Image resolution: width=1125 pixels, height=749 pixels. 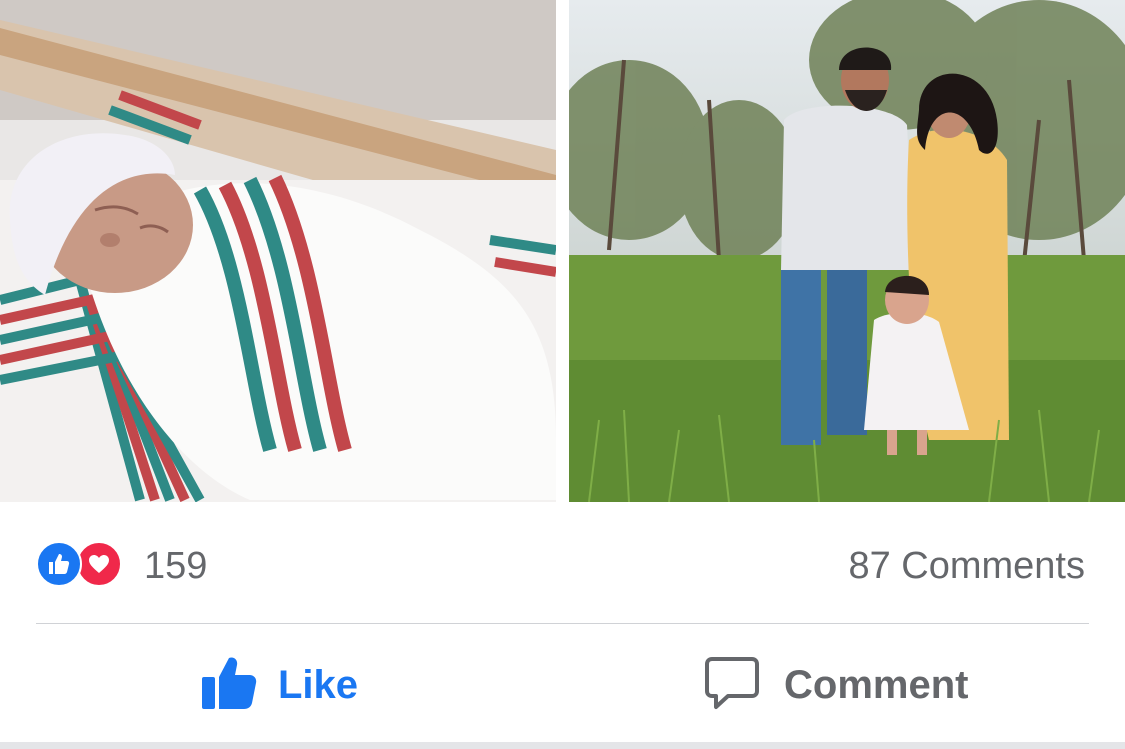 What do you see at coordinates (318, 685) in the screenshot?
I see `like-label: Like` at bounding box center [318, 685].